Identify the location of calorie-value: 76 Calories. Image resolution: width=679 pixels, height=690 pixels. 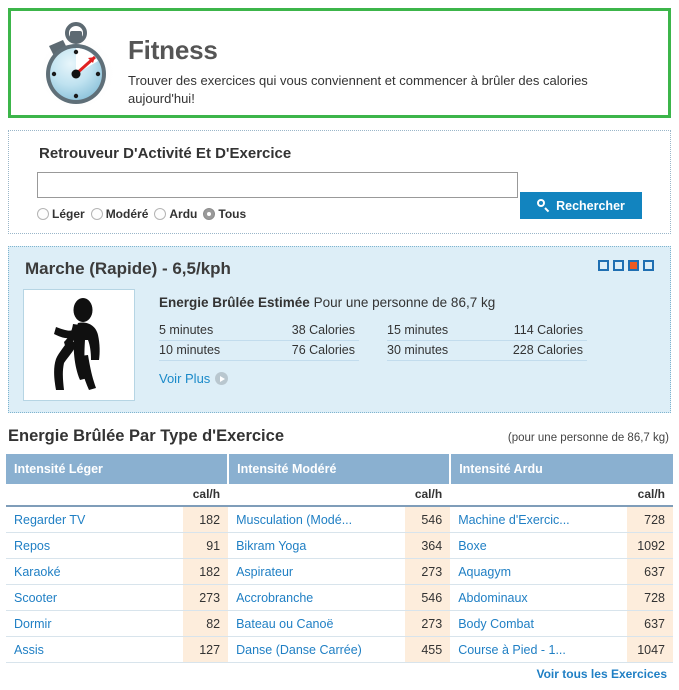
(323, 350).